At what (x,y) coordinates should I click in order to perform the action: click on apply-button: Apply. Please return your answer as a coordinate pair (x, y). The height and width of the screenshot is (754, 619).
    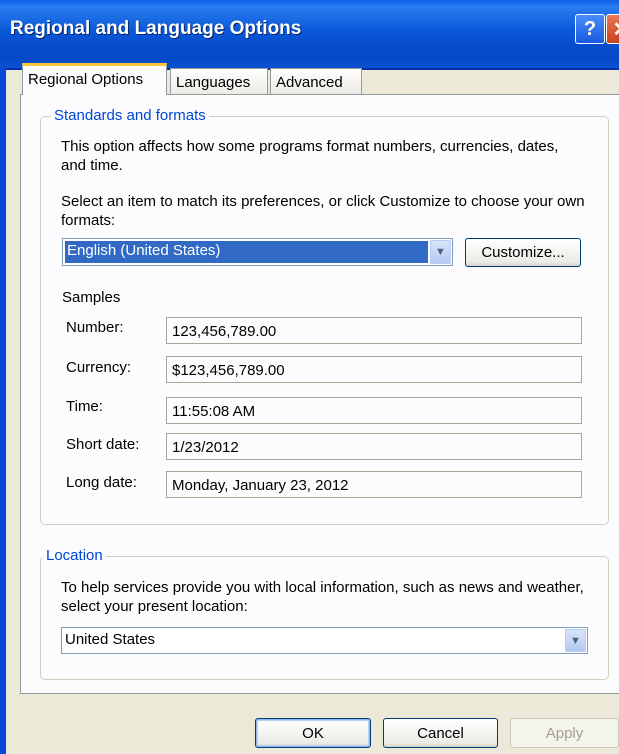
    Looking at the image, I should click on (564, 733).